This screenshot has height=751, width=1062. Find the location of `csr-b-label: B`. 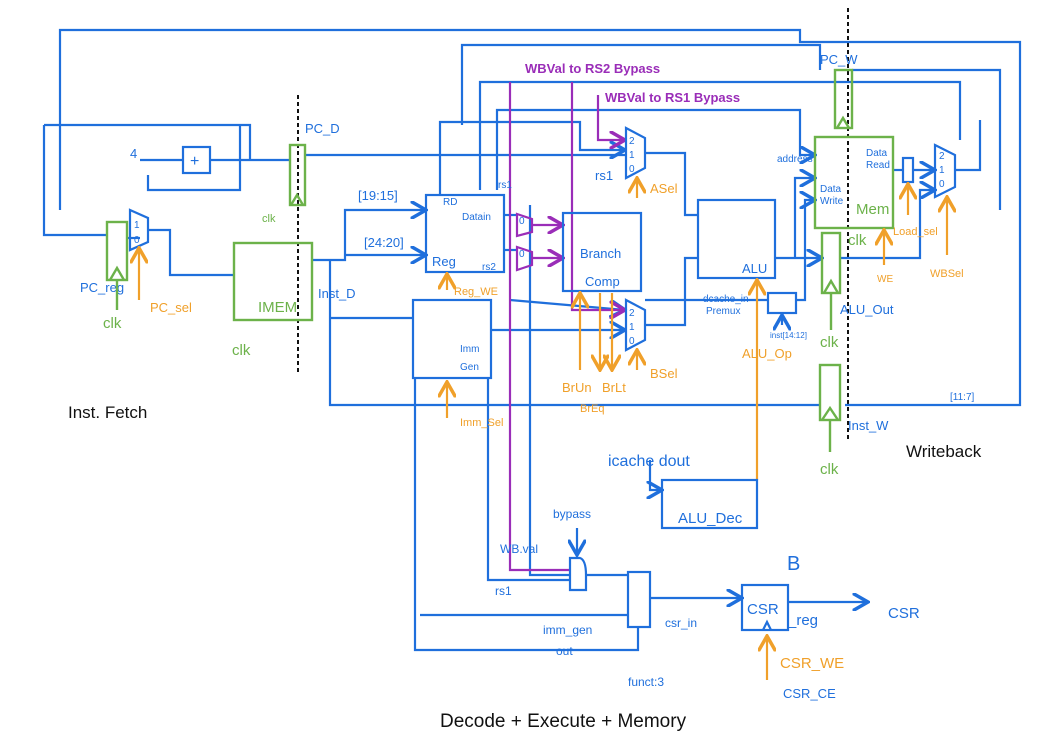

csr-b-label: B is located at coordinates (793, 564).